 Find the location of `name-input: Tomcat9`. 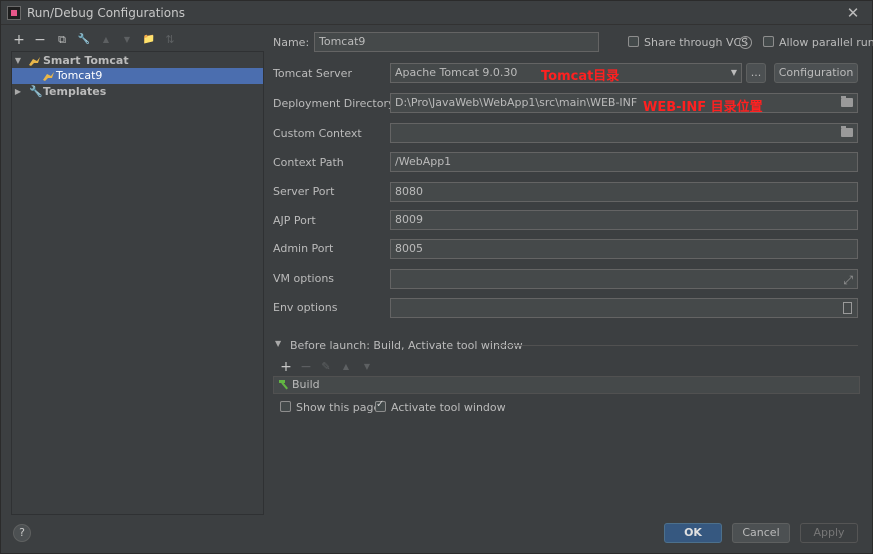

name-input: Tomcat9 is located at coordinates (456, 42).